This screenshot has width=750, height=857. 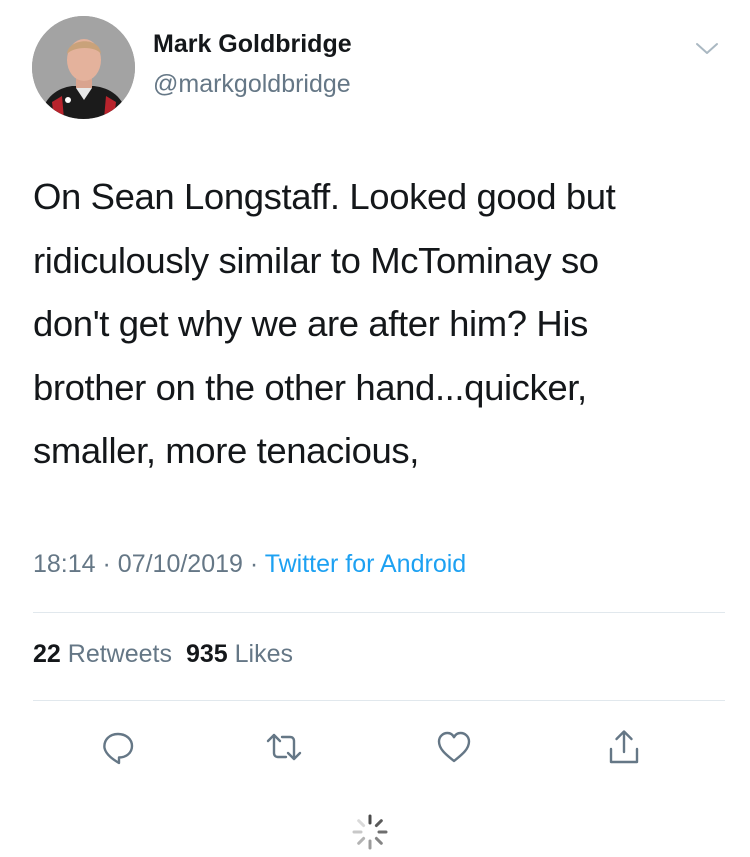 I want to click on retweet-button, so click(x=284, y=747).